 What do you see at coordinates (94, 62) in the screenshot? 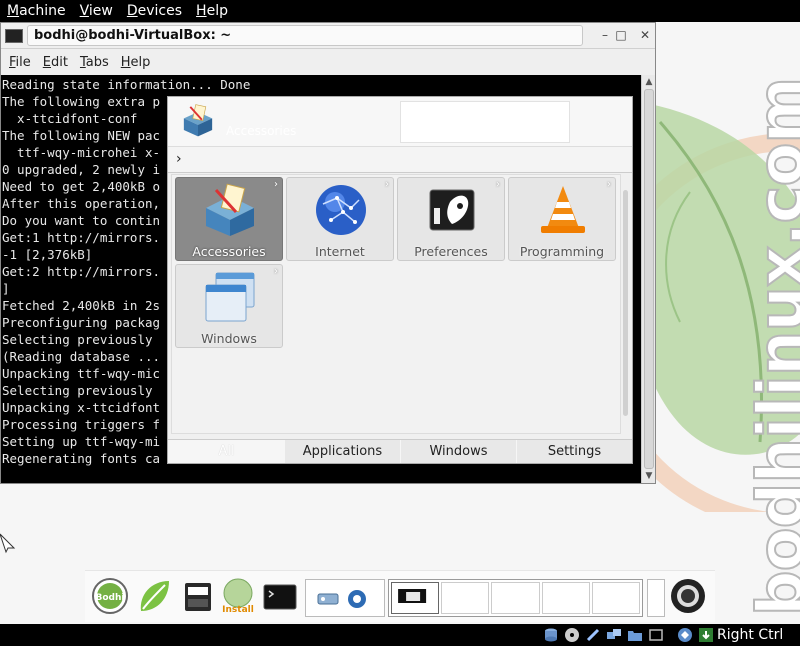
I see `terminal-menu-tabs: Tabs` at bounding box center [94, 62].